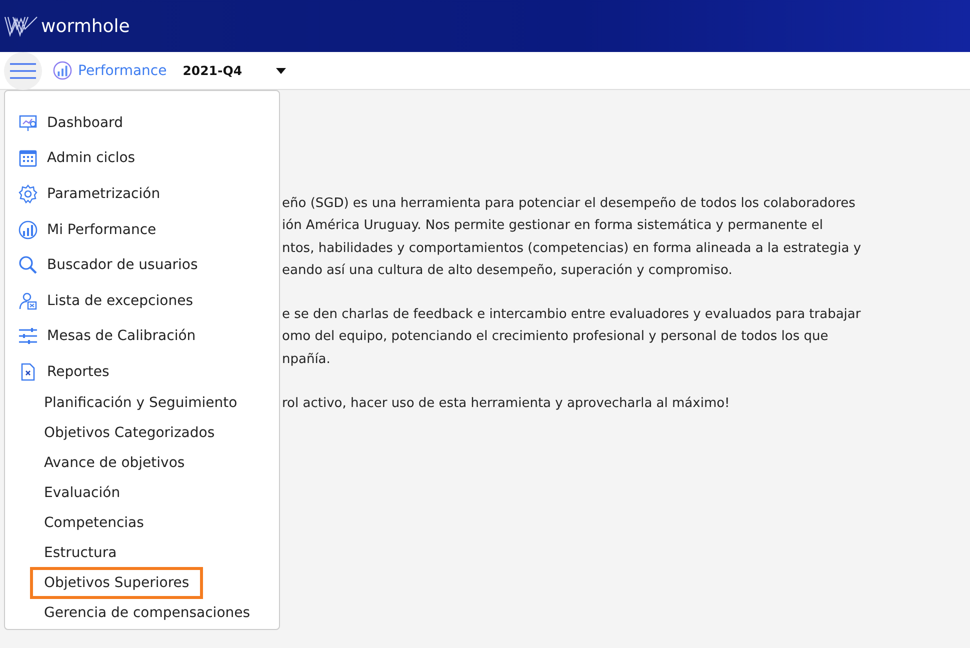 The width and height of the screenshot is (970, 648). Describe the element at coordinates (141, 402) in the screenshot. I see `submenu-item: Planificación y Seguimiento` at that location.